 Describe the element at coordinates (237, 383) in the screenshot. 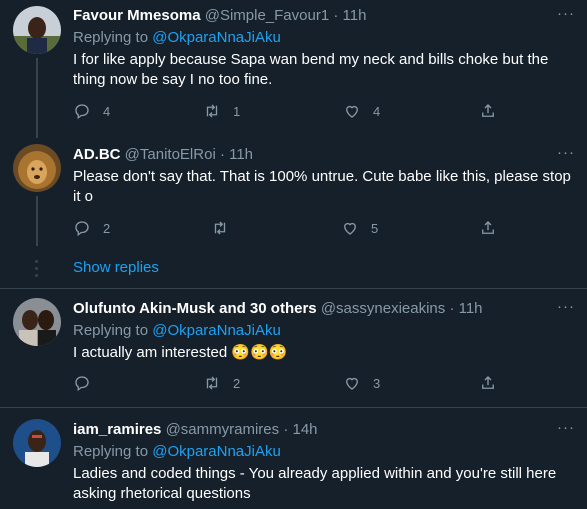

I see `retweet-count: 2` at that location.